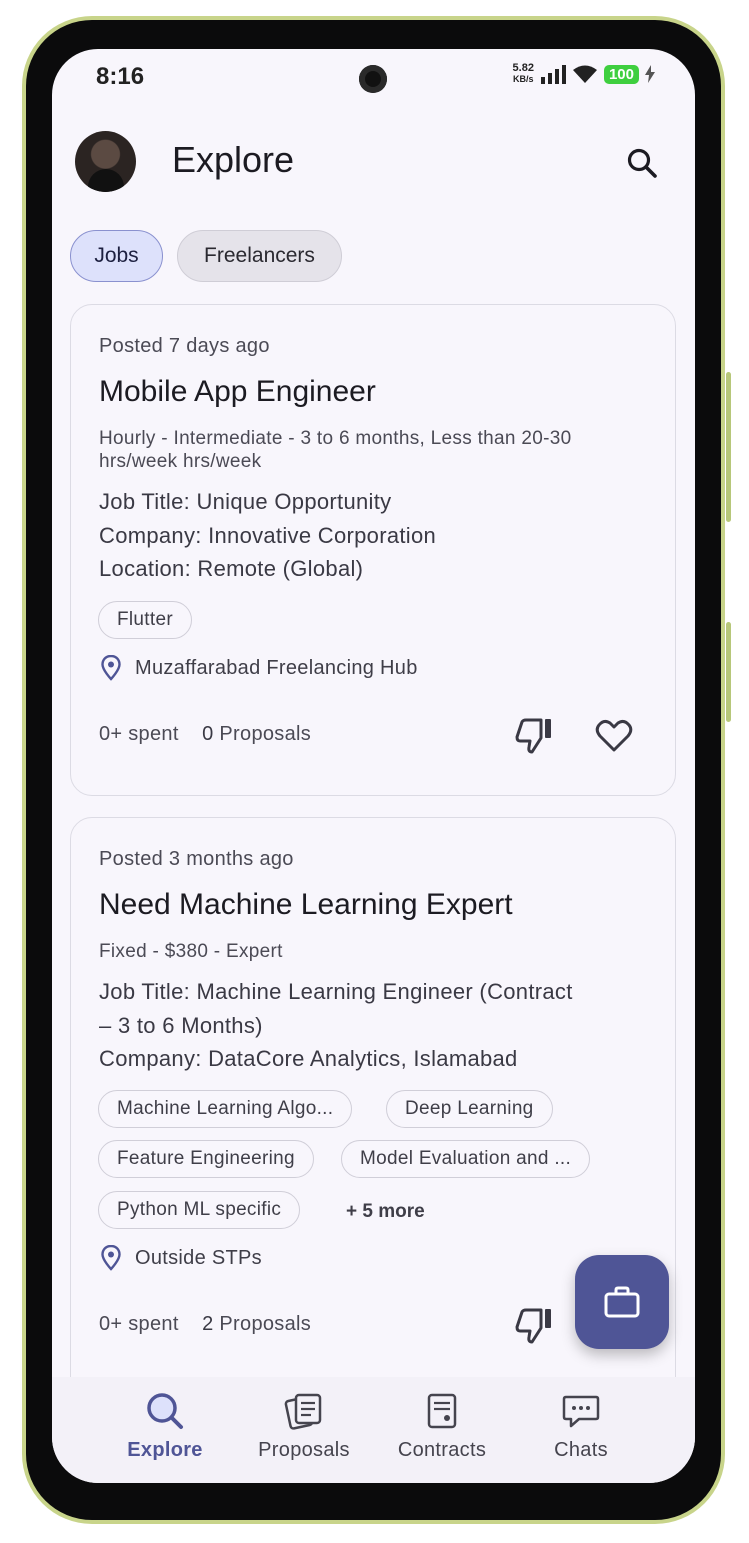  I want to click on location-label: Muzaffarabad Freelancing Hub, so click(276, 667).